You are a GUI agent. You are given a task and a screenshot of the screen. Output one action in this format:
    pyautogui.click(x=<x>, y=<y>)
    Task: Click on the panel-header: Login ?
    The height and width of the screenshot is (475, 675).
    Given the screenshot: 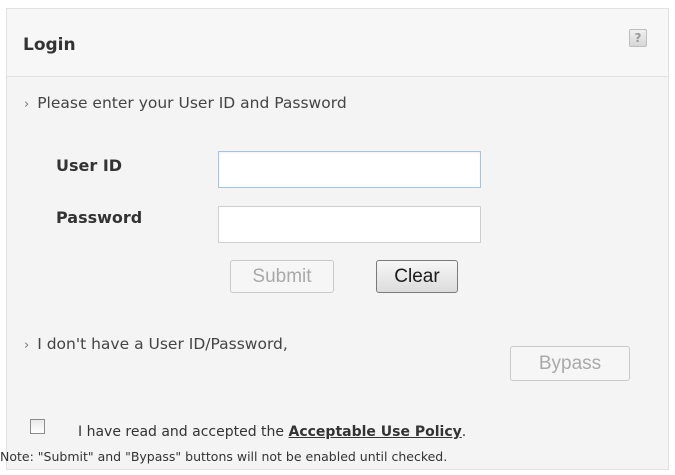 What is the action you would take?
    pyautogui.click(x=337, y=43)
    